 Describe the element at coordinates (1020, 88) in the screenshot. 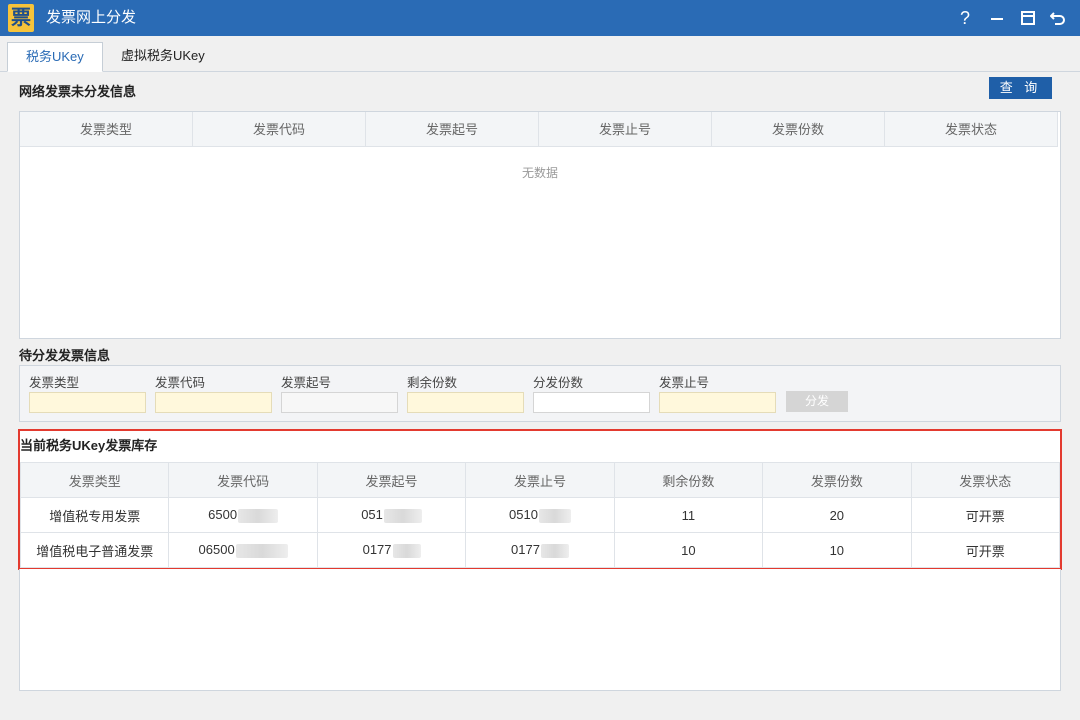

I see `query-button: 查 询` at that location.